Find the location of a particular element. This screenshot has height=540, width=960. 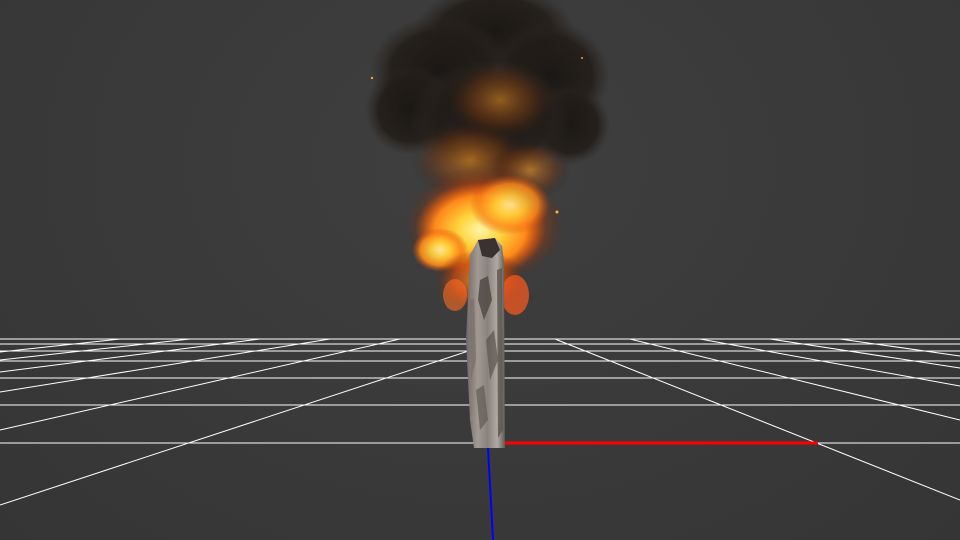

axis-z-line is located at coordinates (490, 493).